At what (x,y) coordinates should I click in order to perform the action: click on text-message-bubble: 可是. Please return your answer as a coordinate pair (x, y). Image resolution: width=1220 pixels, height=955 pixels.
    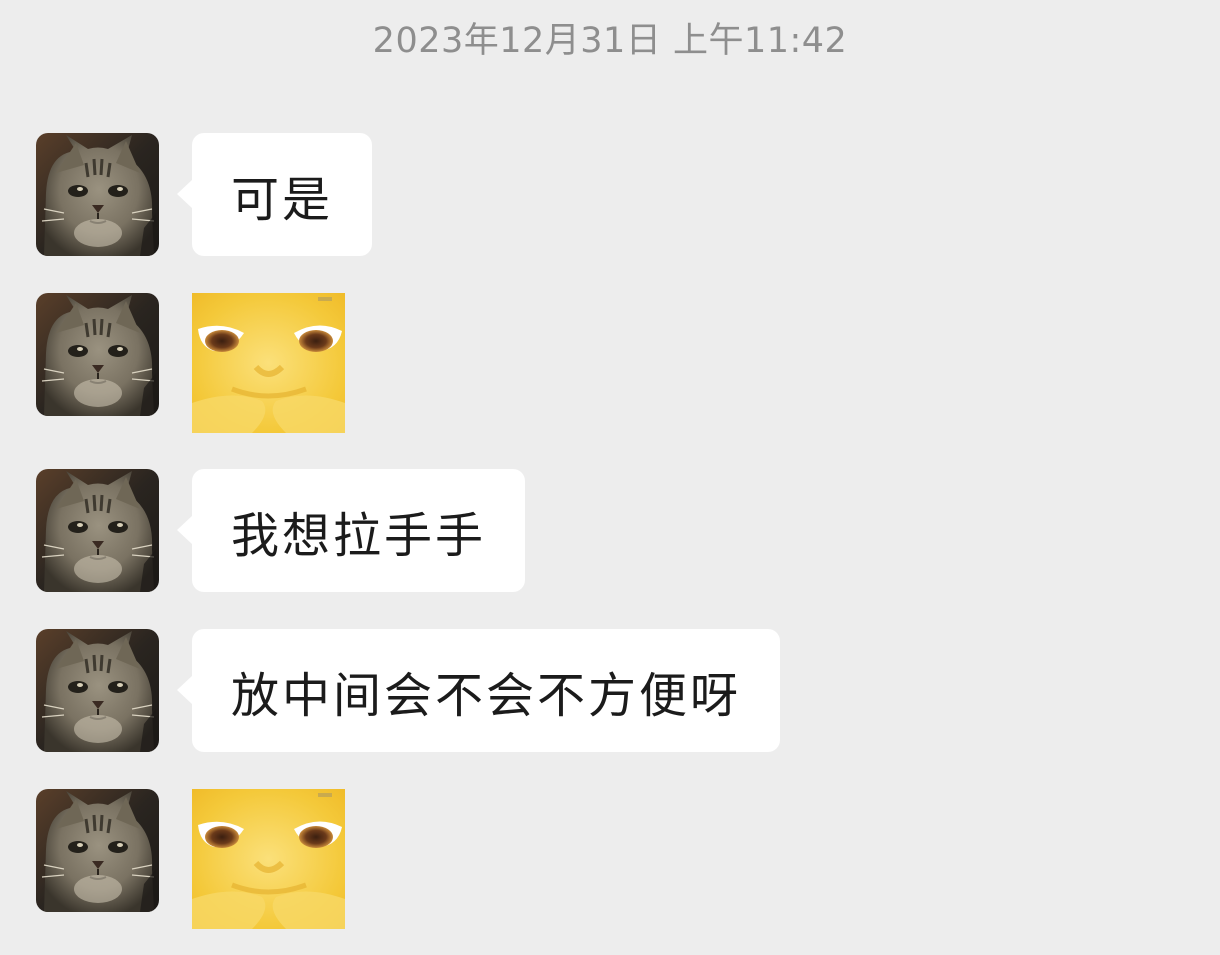
    Looking at the image, I should click on (274, 194).